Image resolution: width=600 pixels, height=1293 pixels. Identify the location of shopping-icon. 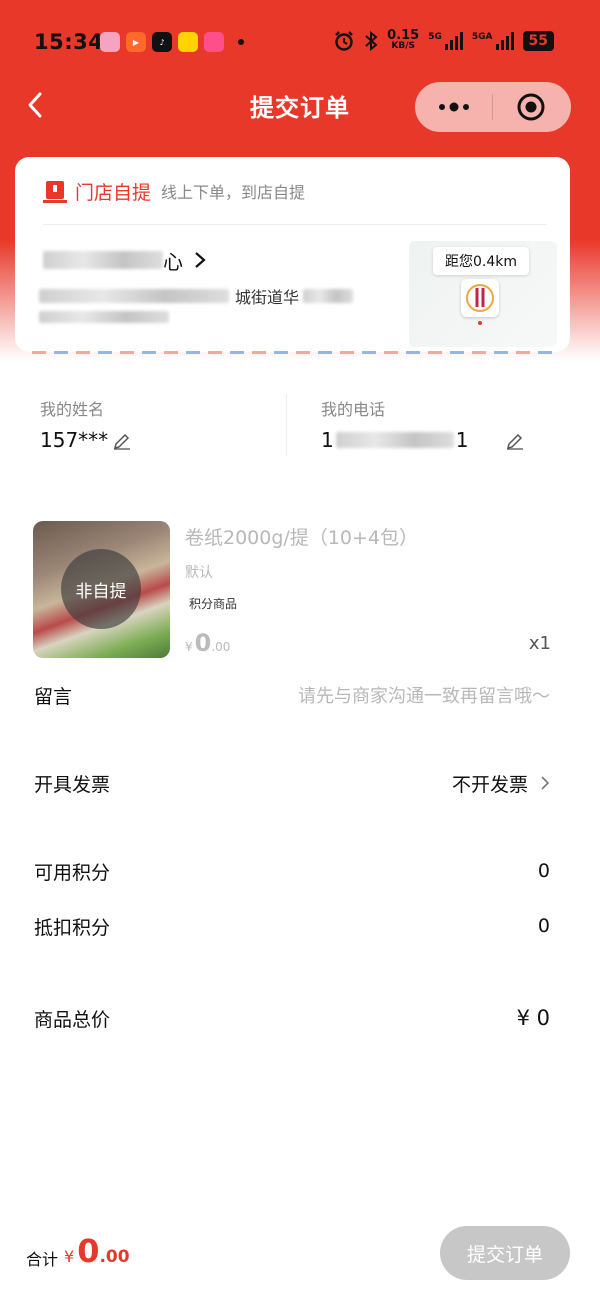
(214, 42).